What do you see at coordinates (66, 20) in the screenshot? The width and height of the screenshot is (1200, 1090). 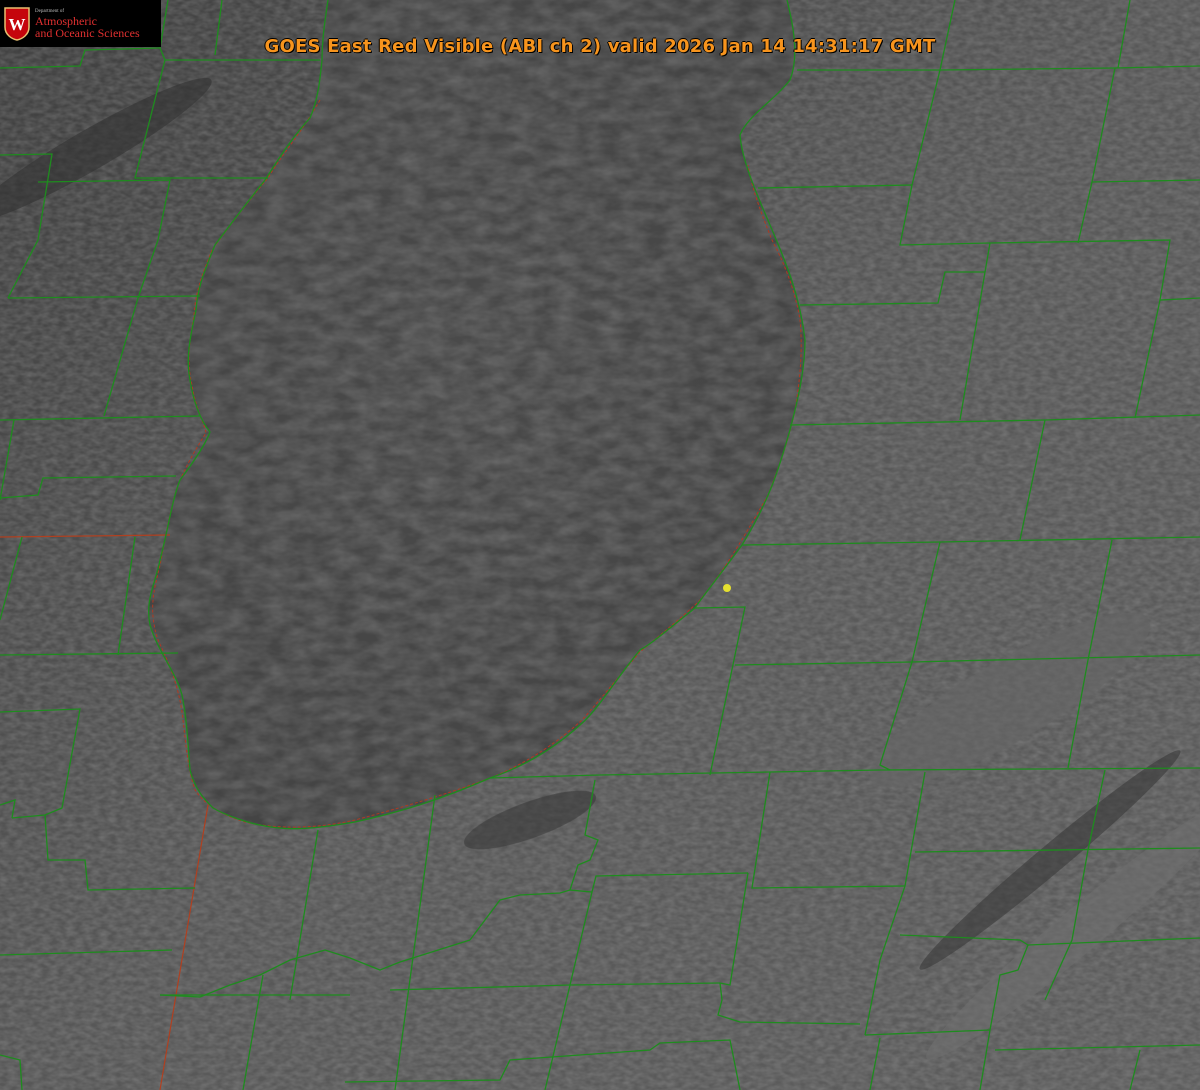 I see `logo-line-1: Atmospheric` at bounding box center [66, 20].